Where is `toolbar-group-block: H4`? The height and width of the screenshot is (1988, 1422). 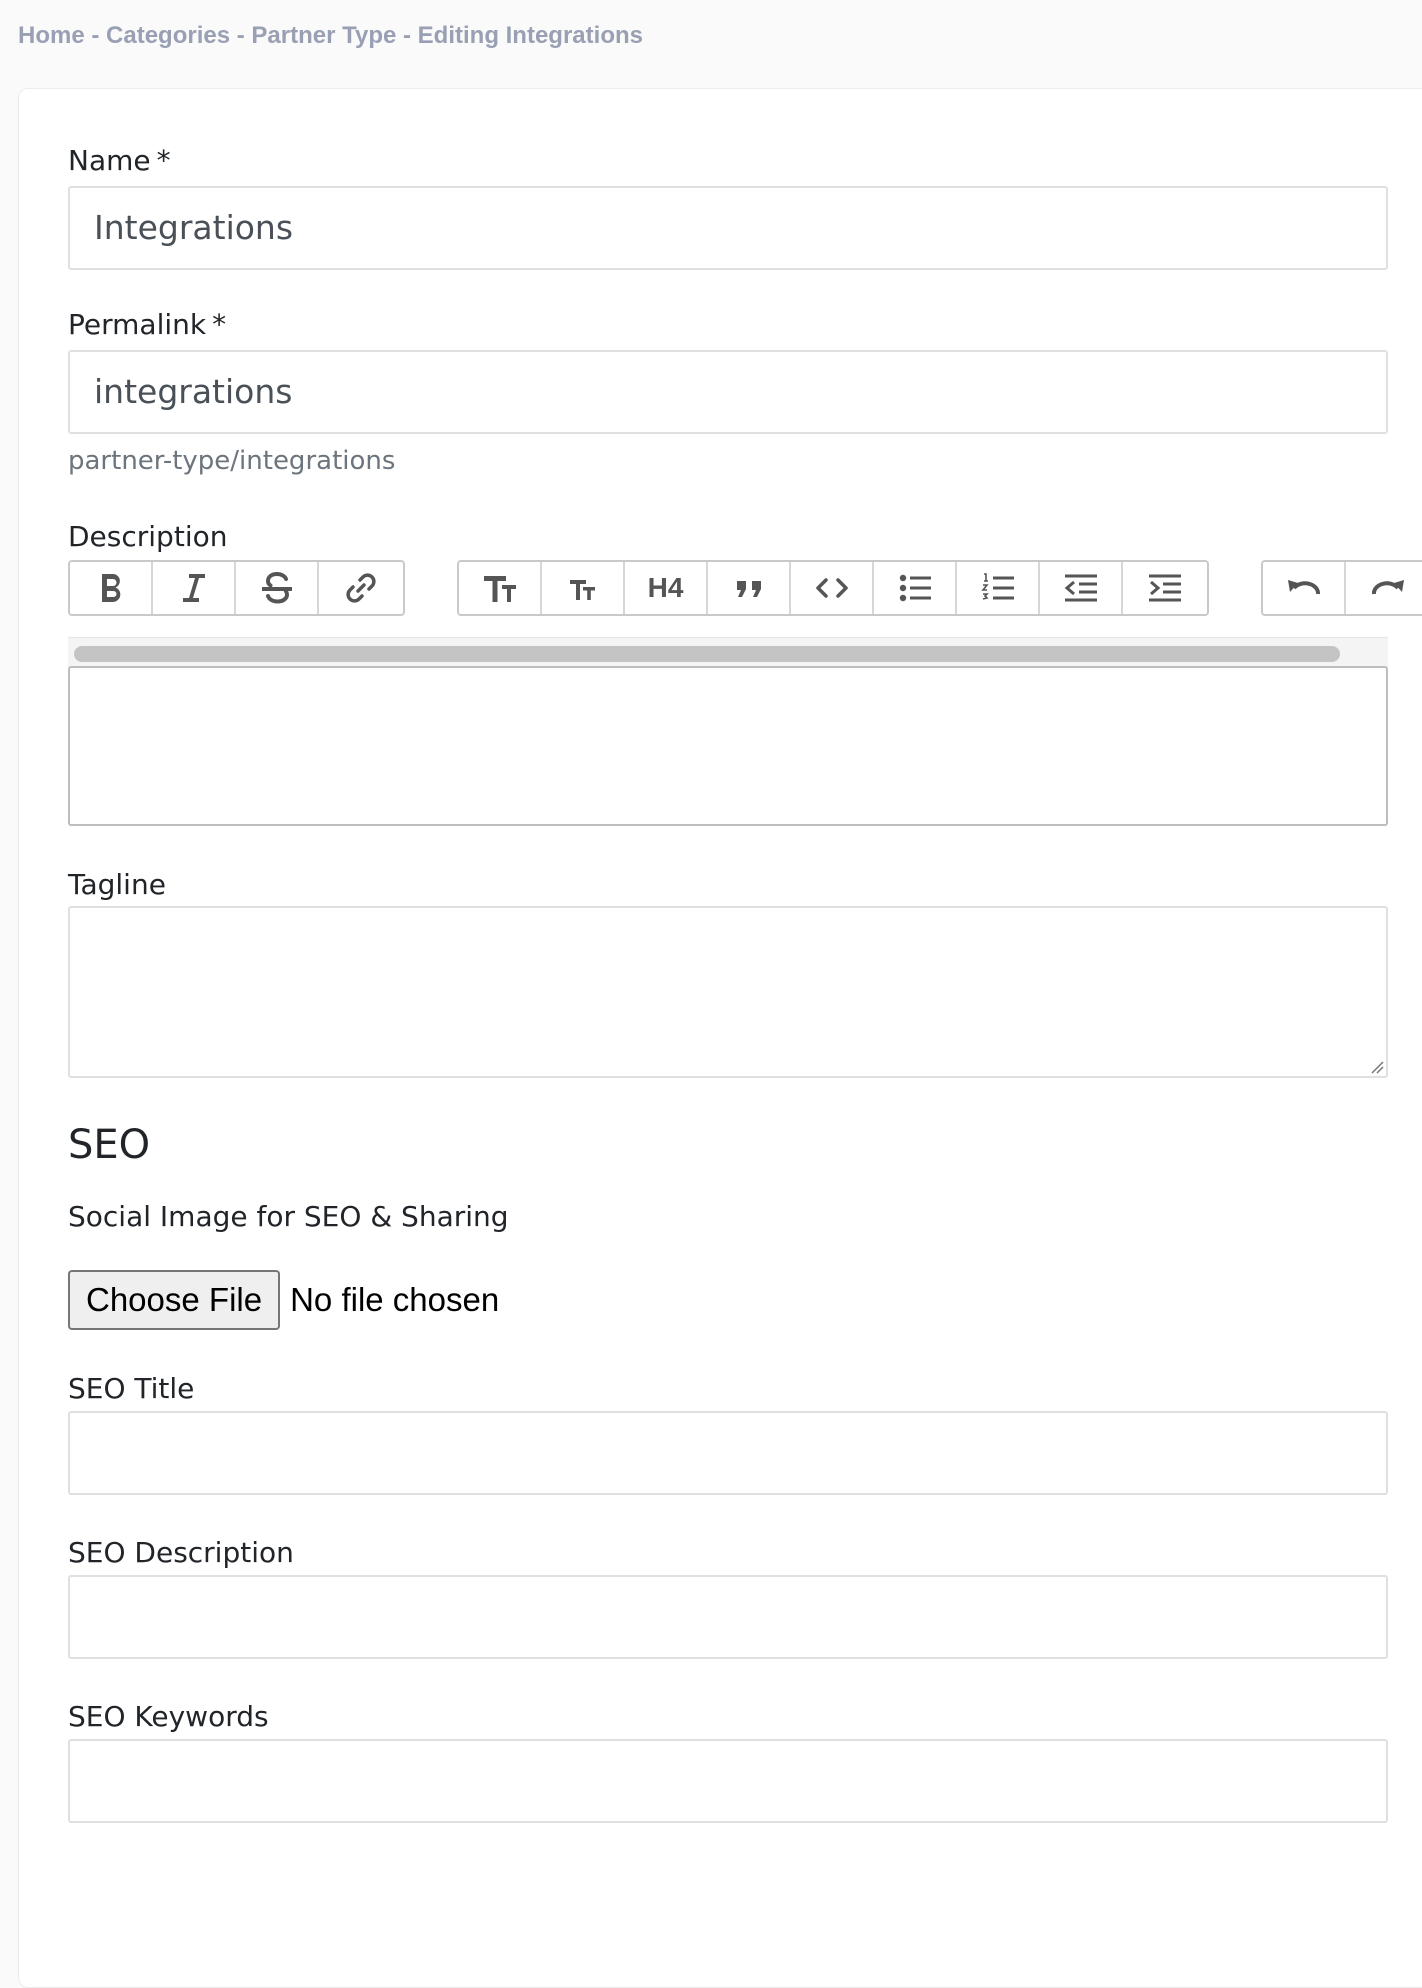 toolbar-group-block: H4 is located at coordinates (833, 588).